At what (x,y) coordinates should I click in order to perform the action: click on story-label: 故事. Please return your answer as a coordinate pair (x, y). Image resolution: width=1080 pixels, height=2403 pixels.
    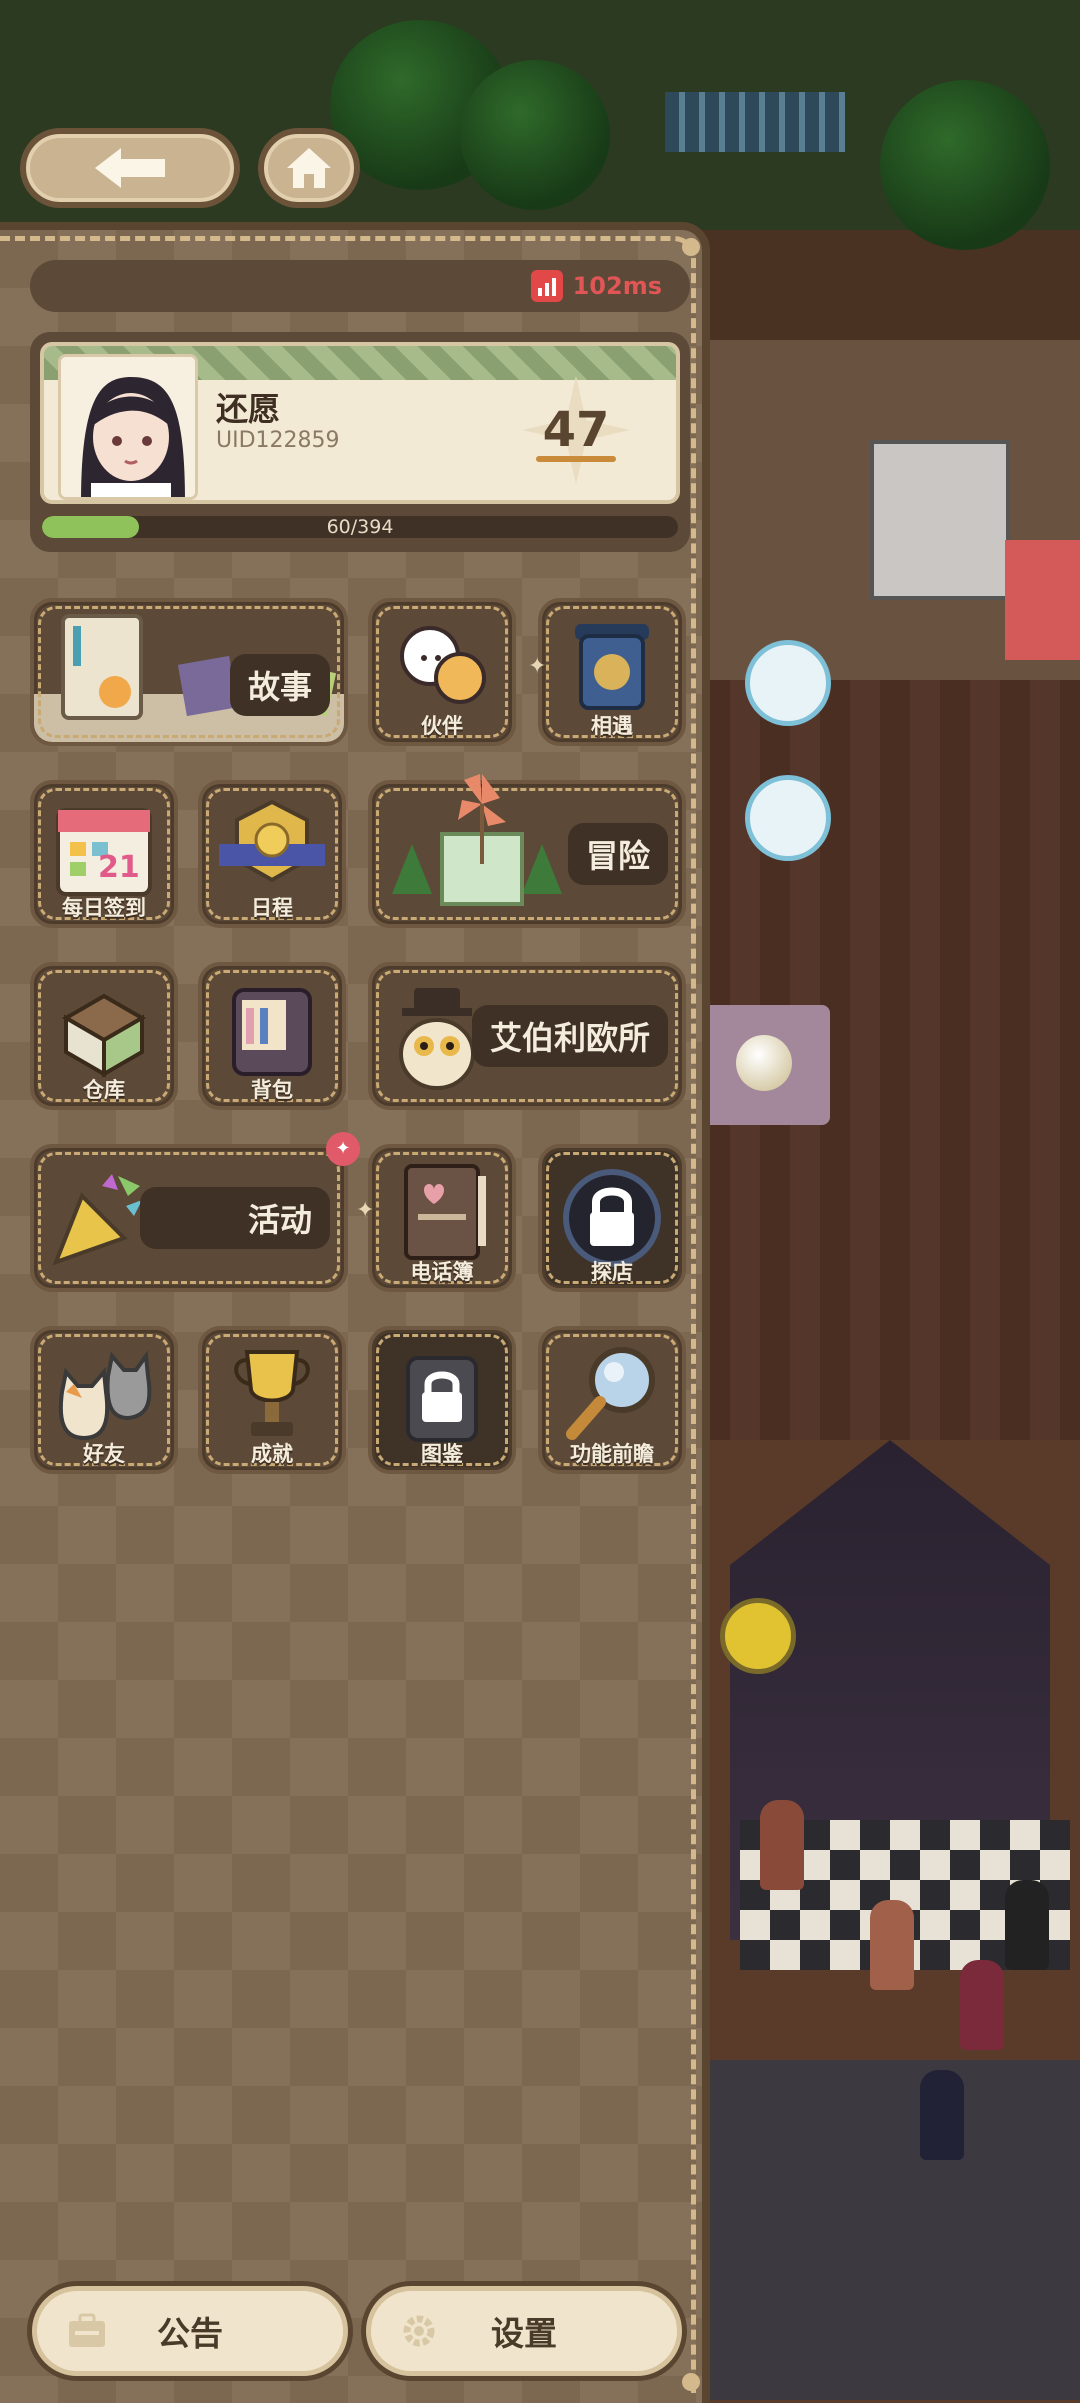
    Looking at the image, I should click on (279, 685).